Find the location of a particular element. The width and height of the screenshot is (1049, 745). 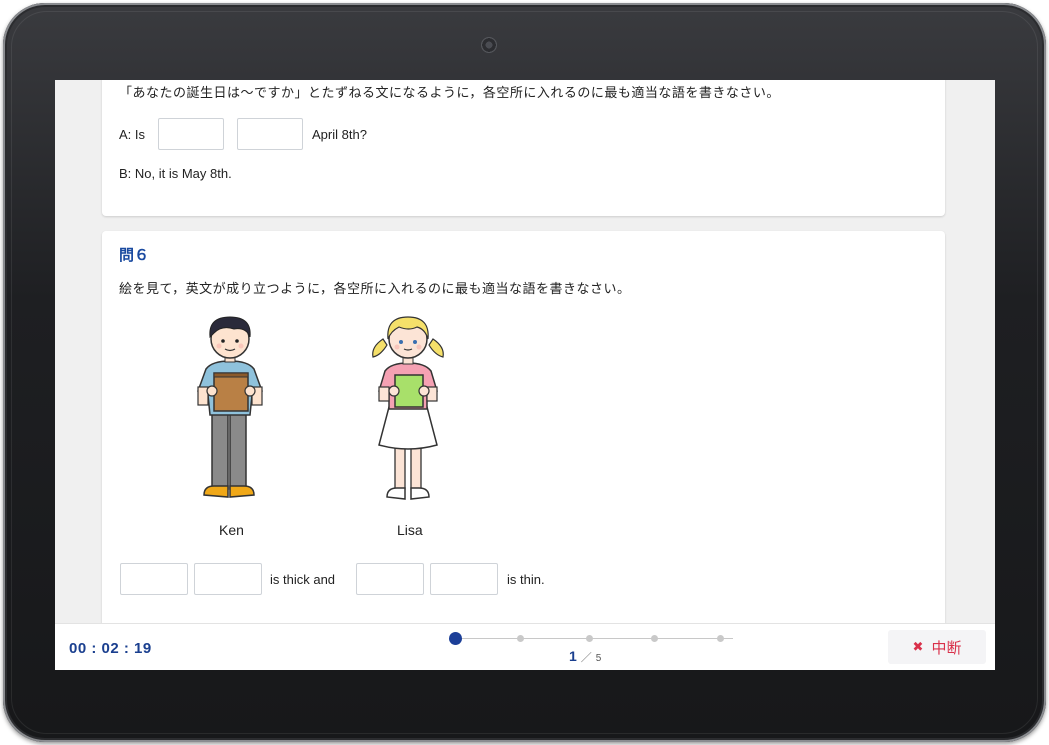

footer-bar: 00 : 02 : 19 1 ／ 5 ✖ 中断 is located at coordinates (525, 646).